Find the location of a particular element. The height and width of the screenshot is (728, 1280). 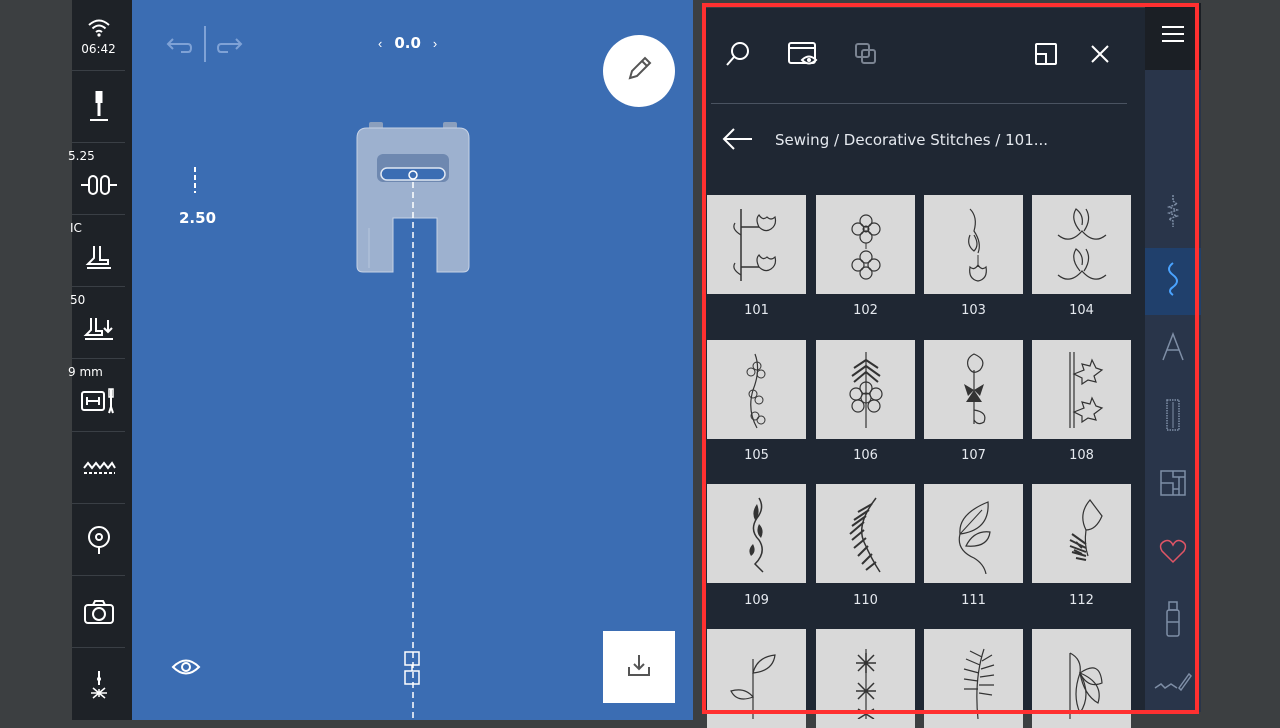

rail-favorites is located at coordinates (1173, 553).